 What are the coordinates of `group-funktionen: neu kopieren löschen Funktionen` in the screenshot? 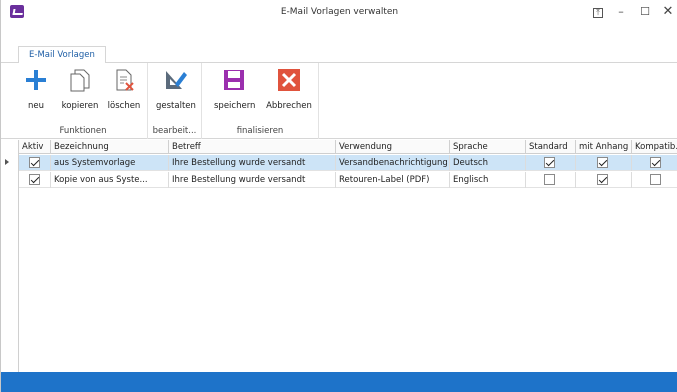 It's located at (83, 101).